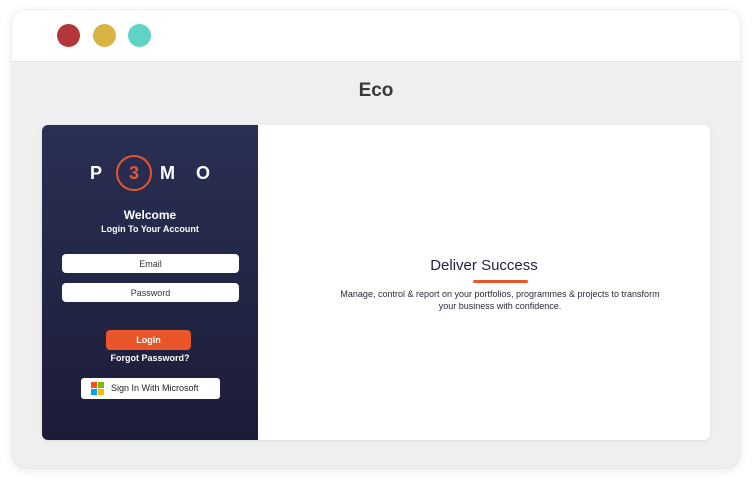  What do you see at coordinates (150, 263) in the screenshot?
I see `email-field` at bounding box center [150, 263].